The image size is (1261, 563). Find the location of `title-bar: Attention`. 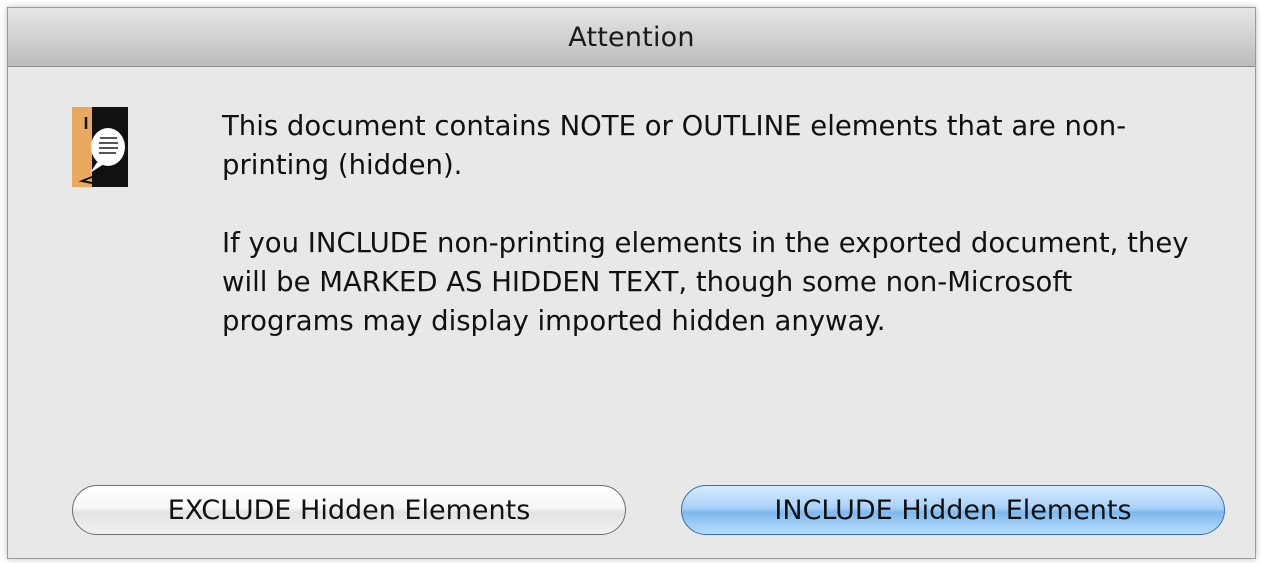

title-bar: Attention is located at coordinates (631, 37).